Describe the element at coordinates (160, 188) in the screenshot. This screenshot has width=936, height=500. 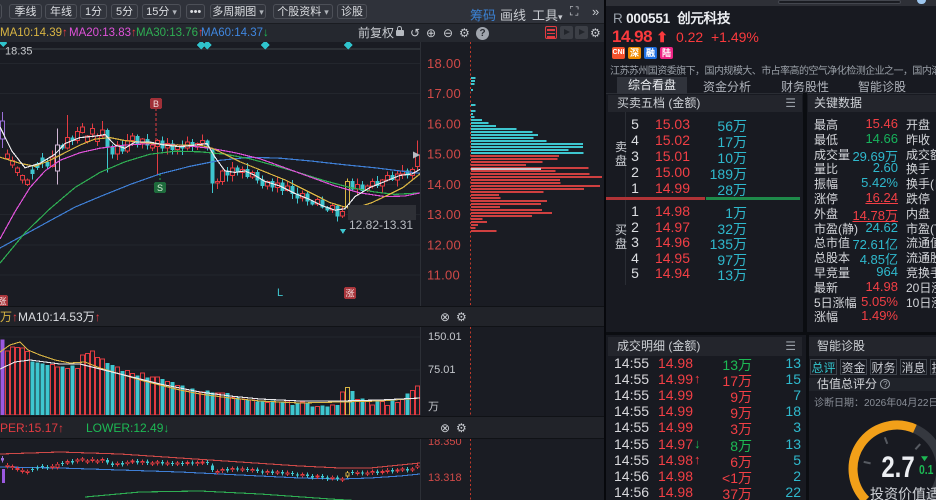
I see `svg-text: S` at that location.